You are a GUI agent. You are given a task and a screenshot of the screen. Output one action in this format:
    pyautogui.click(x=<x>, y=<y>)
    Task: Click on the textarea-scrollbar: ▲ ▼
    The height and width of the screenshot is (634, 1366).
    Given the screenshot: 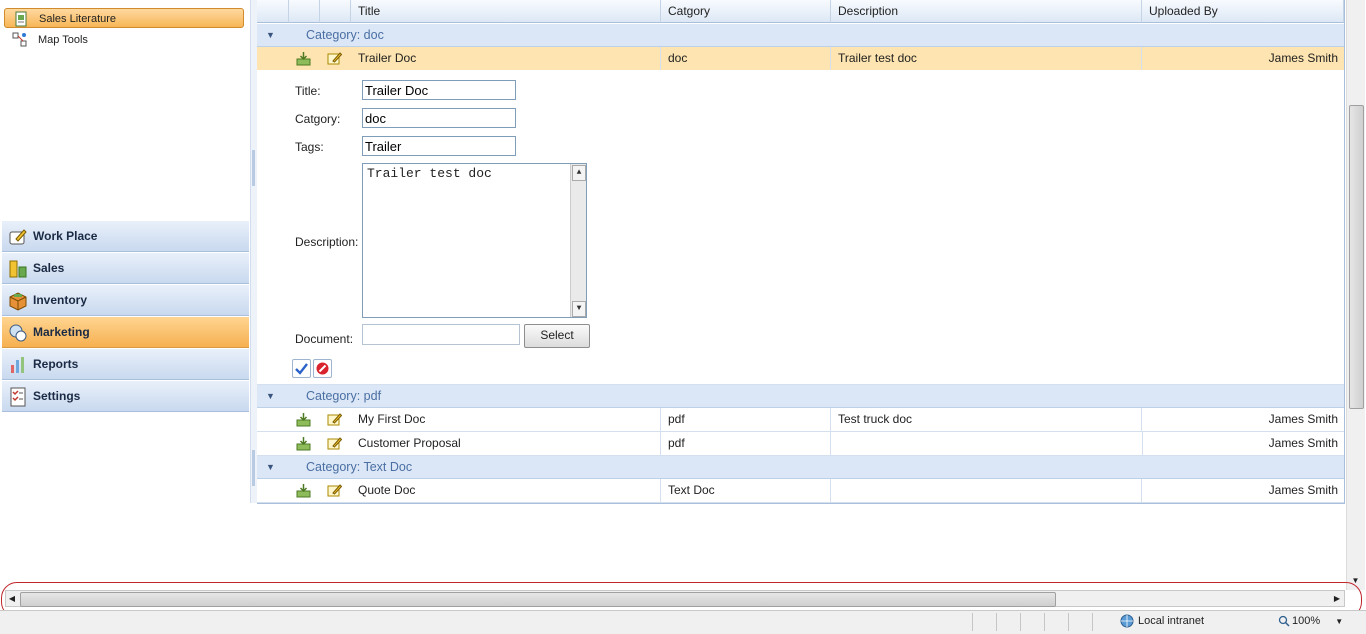 What is the action you would take?
    pyautogui.click(x=578, y=240)
    